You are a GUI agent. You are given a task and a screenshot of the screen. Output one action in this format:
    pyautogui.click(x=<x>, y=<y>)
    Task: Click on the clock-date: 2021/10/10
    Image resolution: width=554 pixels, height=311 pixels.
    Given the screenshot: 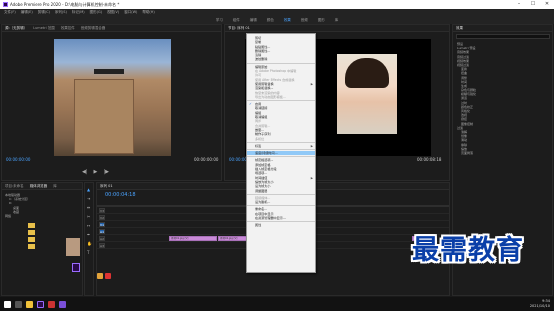 What is the action you would take?
    pyautogui.click(x=539, y=305)
    